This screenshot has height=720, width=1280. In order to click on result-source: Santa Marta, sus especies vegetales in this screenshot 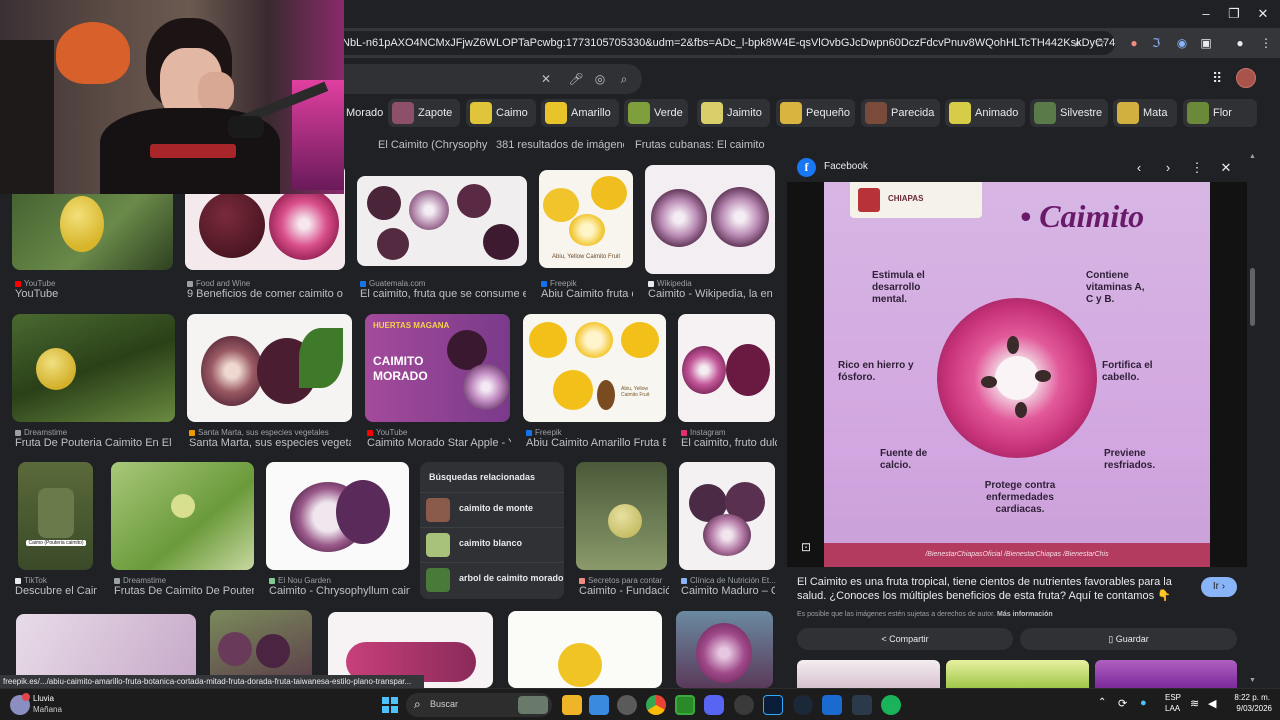, I will do `click(271, 432)`.